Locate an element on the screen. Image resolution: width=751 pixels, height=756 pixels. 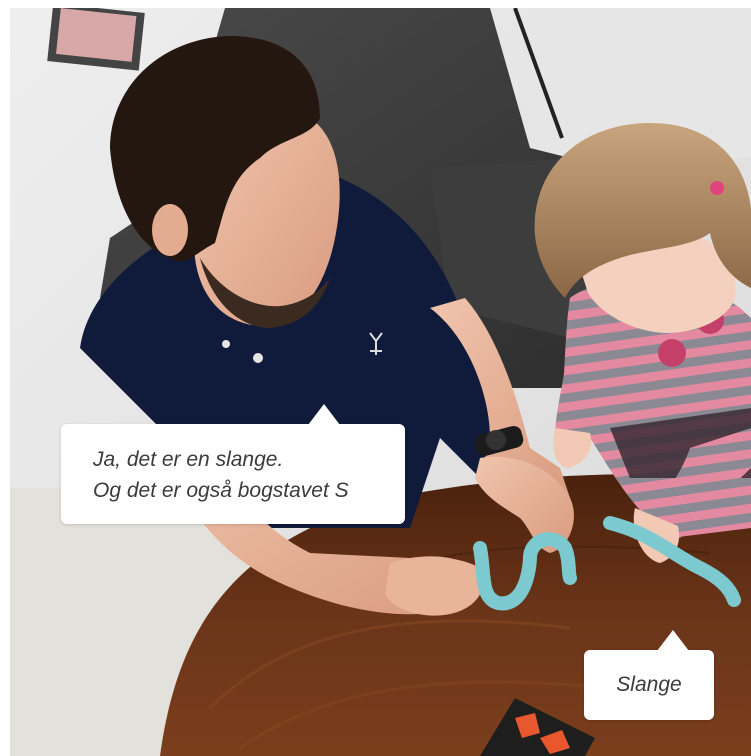
speech-line-2: Og det er også bogstavet S is located at coordinates (221, 490).